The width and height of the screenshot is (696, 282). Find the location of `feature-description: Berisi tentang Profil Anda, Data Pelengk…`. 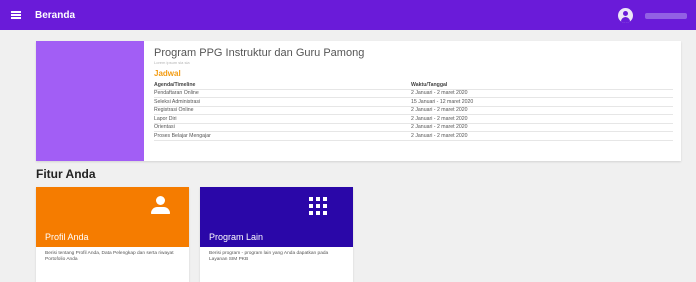

feature-description: Berisi tentang Profil Anda, Data Pelengk… is located at coordinates (109, 257).